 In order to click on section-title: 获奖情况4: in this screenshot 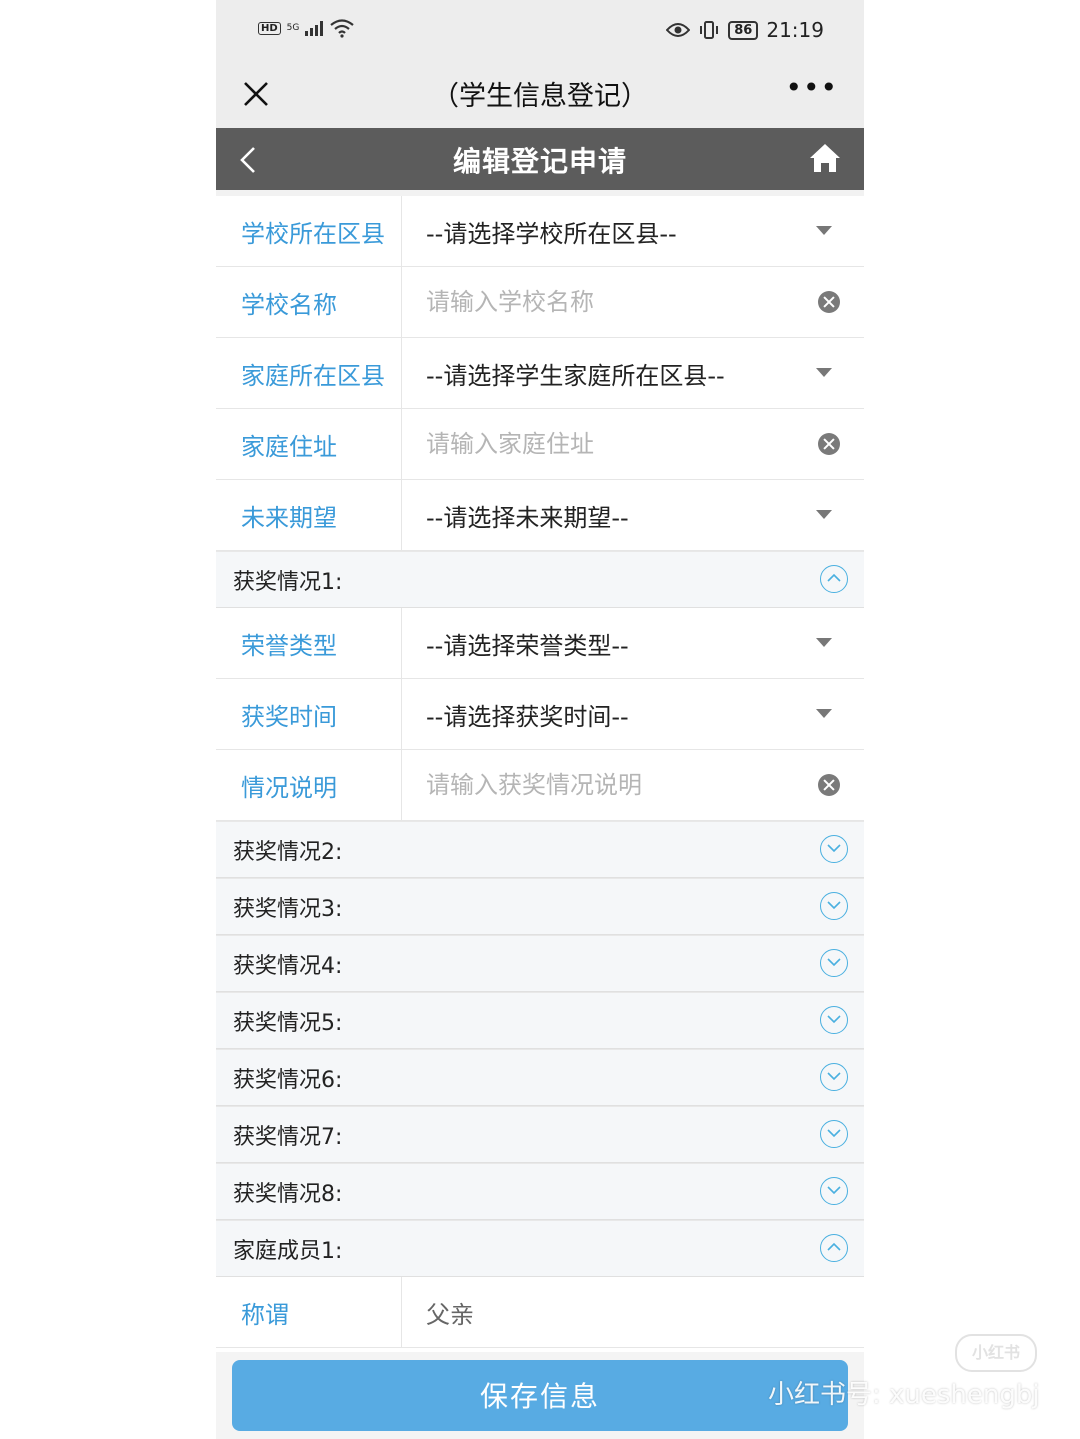, I will do `click(288, 966)`.